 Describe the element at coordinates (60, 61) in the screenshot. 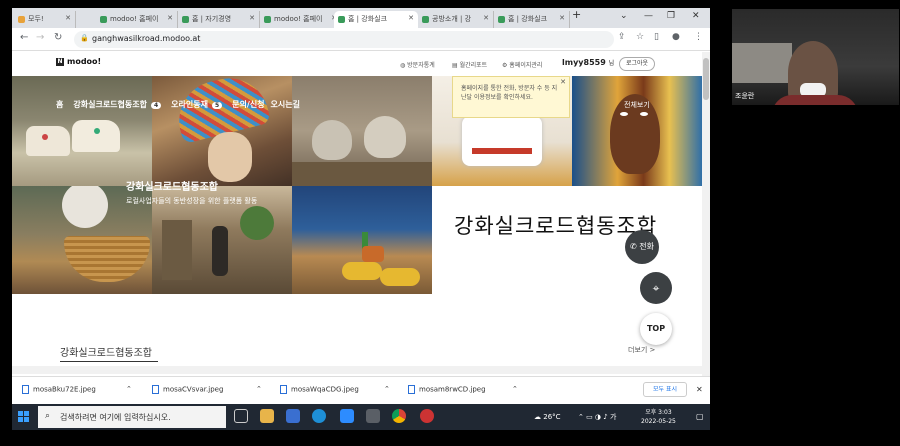

I see `logo-icon: N` at that location.